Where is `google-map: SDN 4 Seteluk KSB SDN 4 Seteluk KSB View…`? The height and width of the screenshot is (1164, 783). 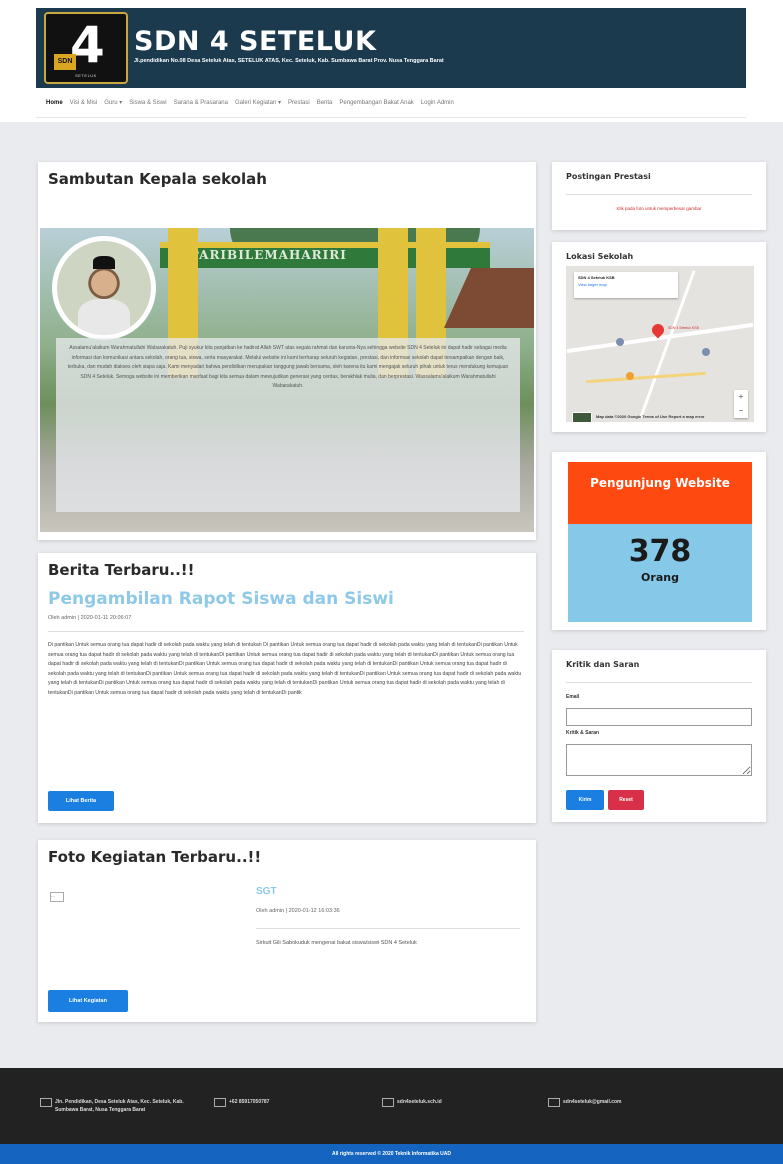 google-map: SDN 4 Seteluk KSB SDN 4 Seteluk KSB View… is located at coordinates (660, 344).